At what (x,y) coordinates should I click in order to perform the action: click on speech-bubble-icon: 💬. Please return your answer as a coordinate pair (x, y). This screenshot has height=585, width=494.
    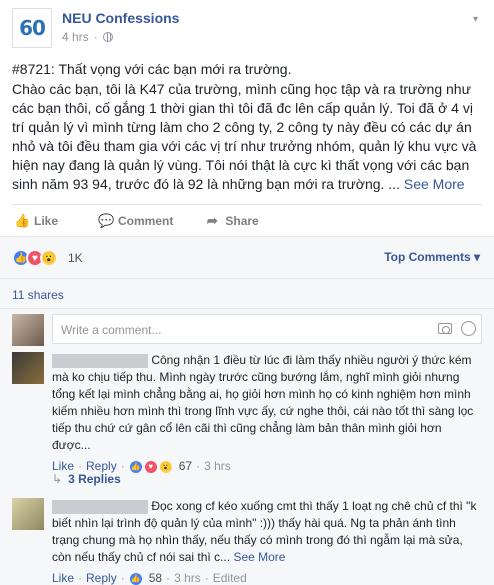
    Looking at the image, I should click on (106, 220).